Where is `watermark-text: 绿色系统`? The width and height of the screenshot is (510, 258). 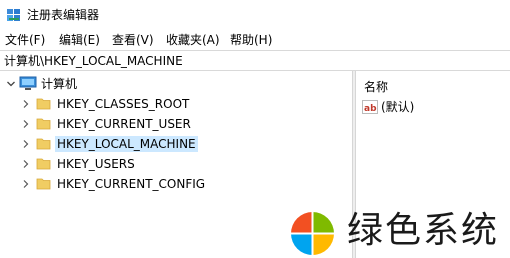 watermark-text: 绿色系统 is located at coordinates (423, 230).